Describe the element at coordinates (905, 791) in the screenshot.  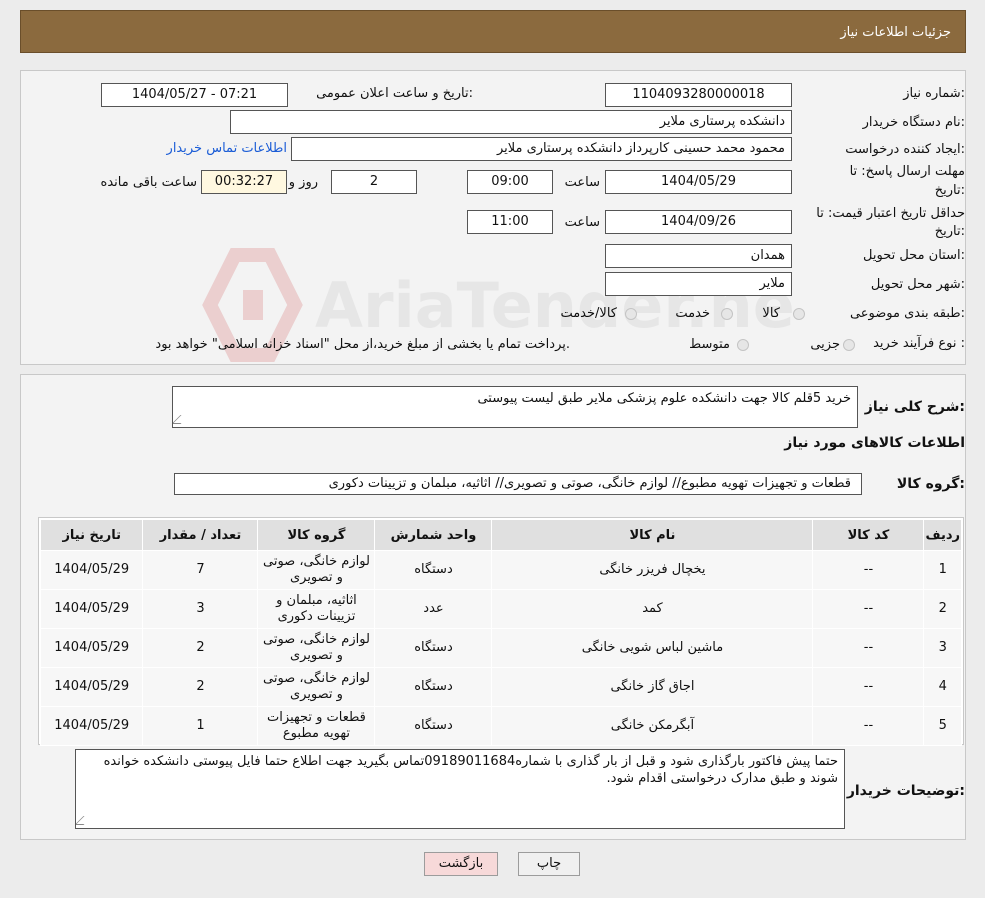
I see `buyer-notes-label: توضیحات خریدار:` at that location.